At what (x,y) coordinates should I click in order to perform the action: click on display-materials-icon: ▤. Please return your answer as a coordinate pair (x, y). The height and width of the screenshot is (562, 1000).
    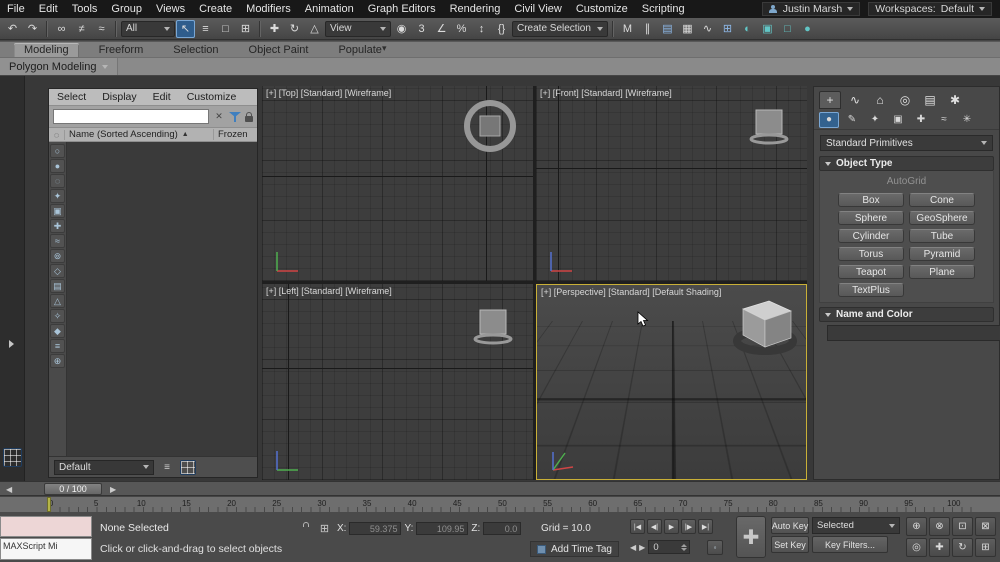
    Looking at the image, I should click on (57, 286).